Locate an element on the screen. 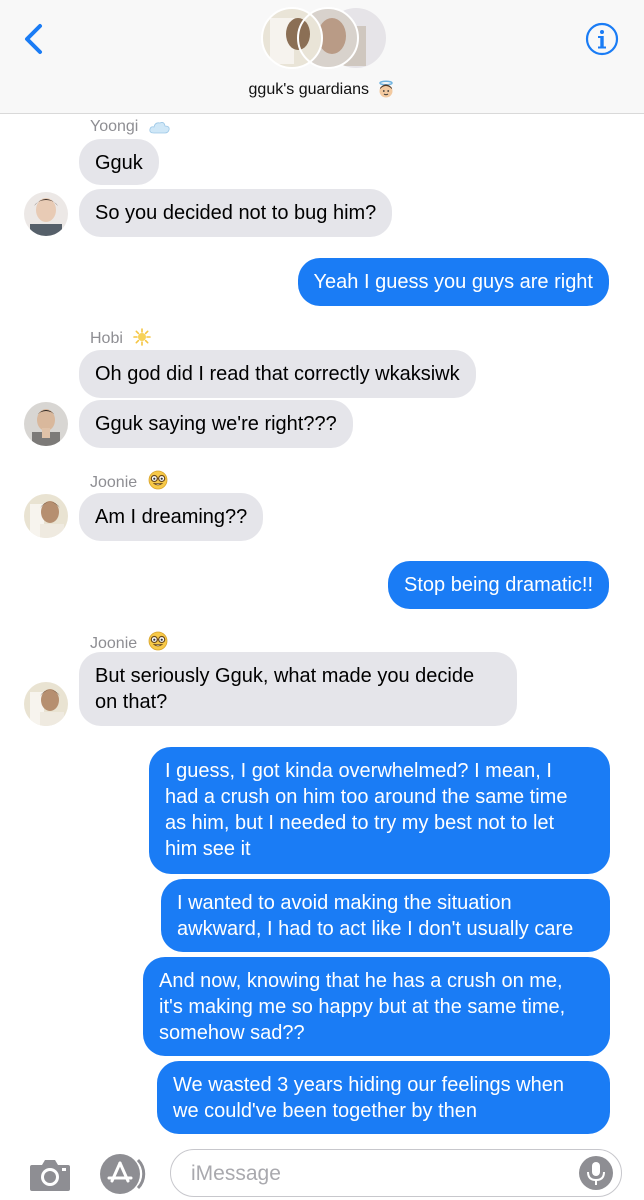  message-bubble-incoming: Gguk is located at coordinates (119, 162).